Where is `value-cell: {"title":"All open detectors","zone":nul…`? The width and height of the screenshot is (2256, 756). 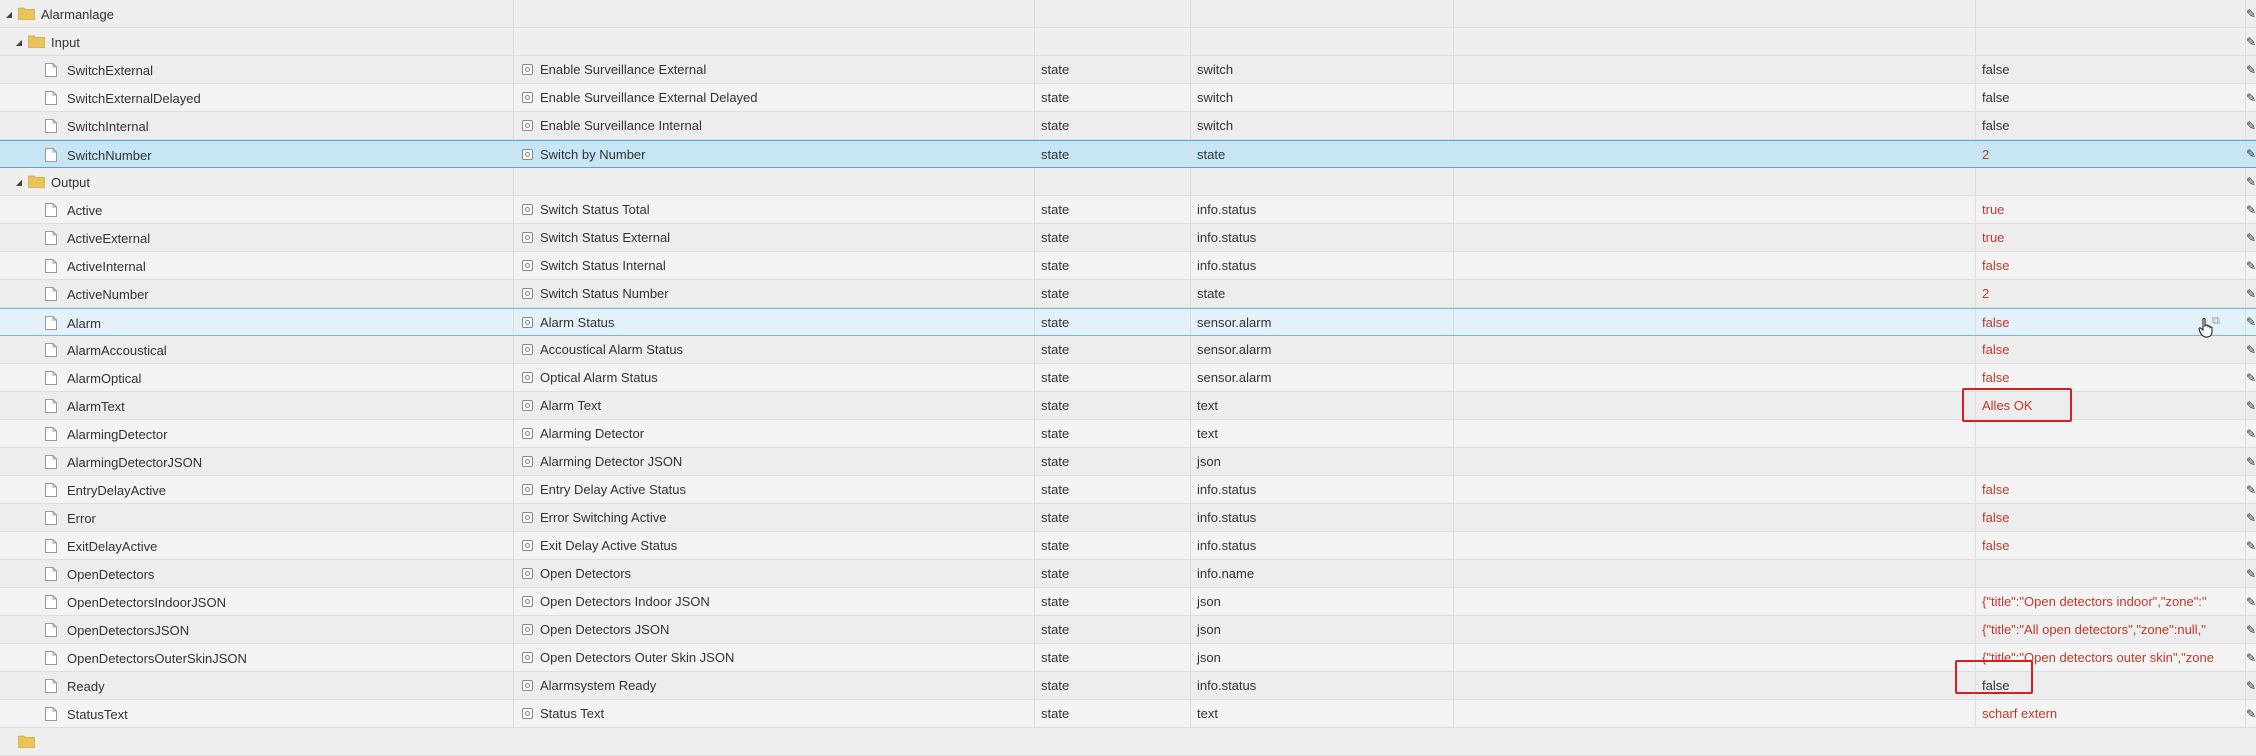
value-cell: {"title":"All open detectors","zone":nul… is located at coordinates (2111, 629).